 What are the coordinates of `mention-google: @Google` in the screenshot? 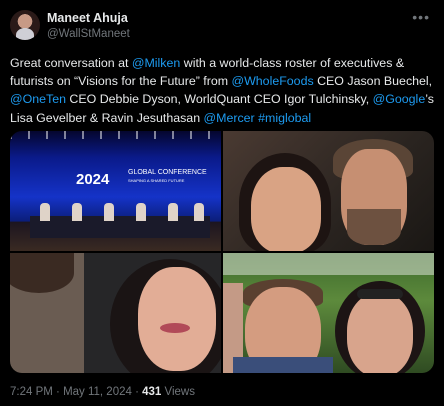 It's located at (399, 99).